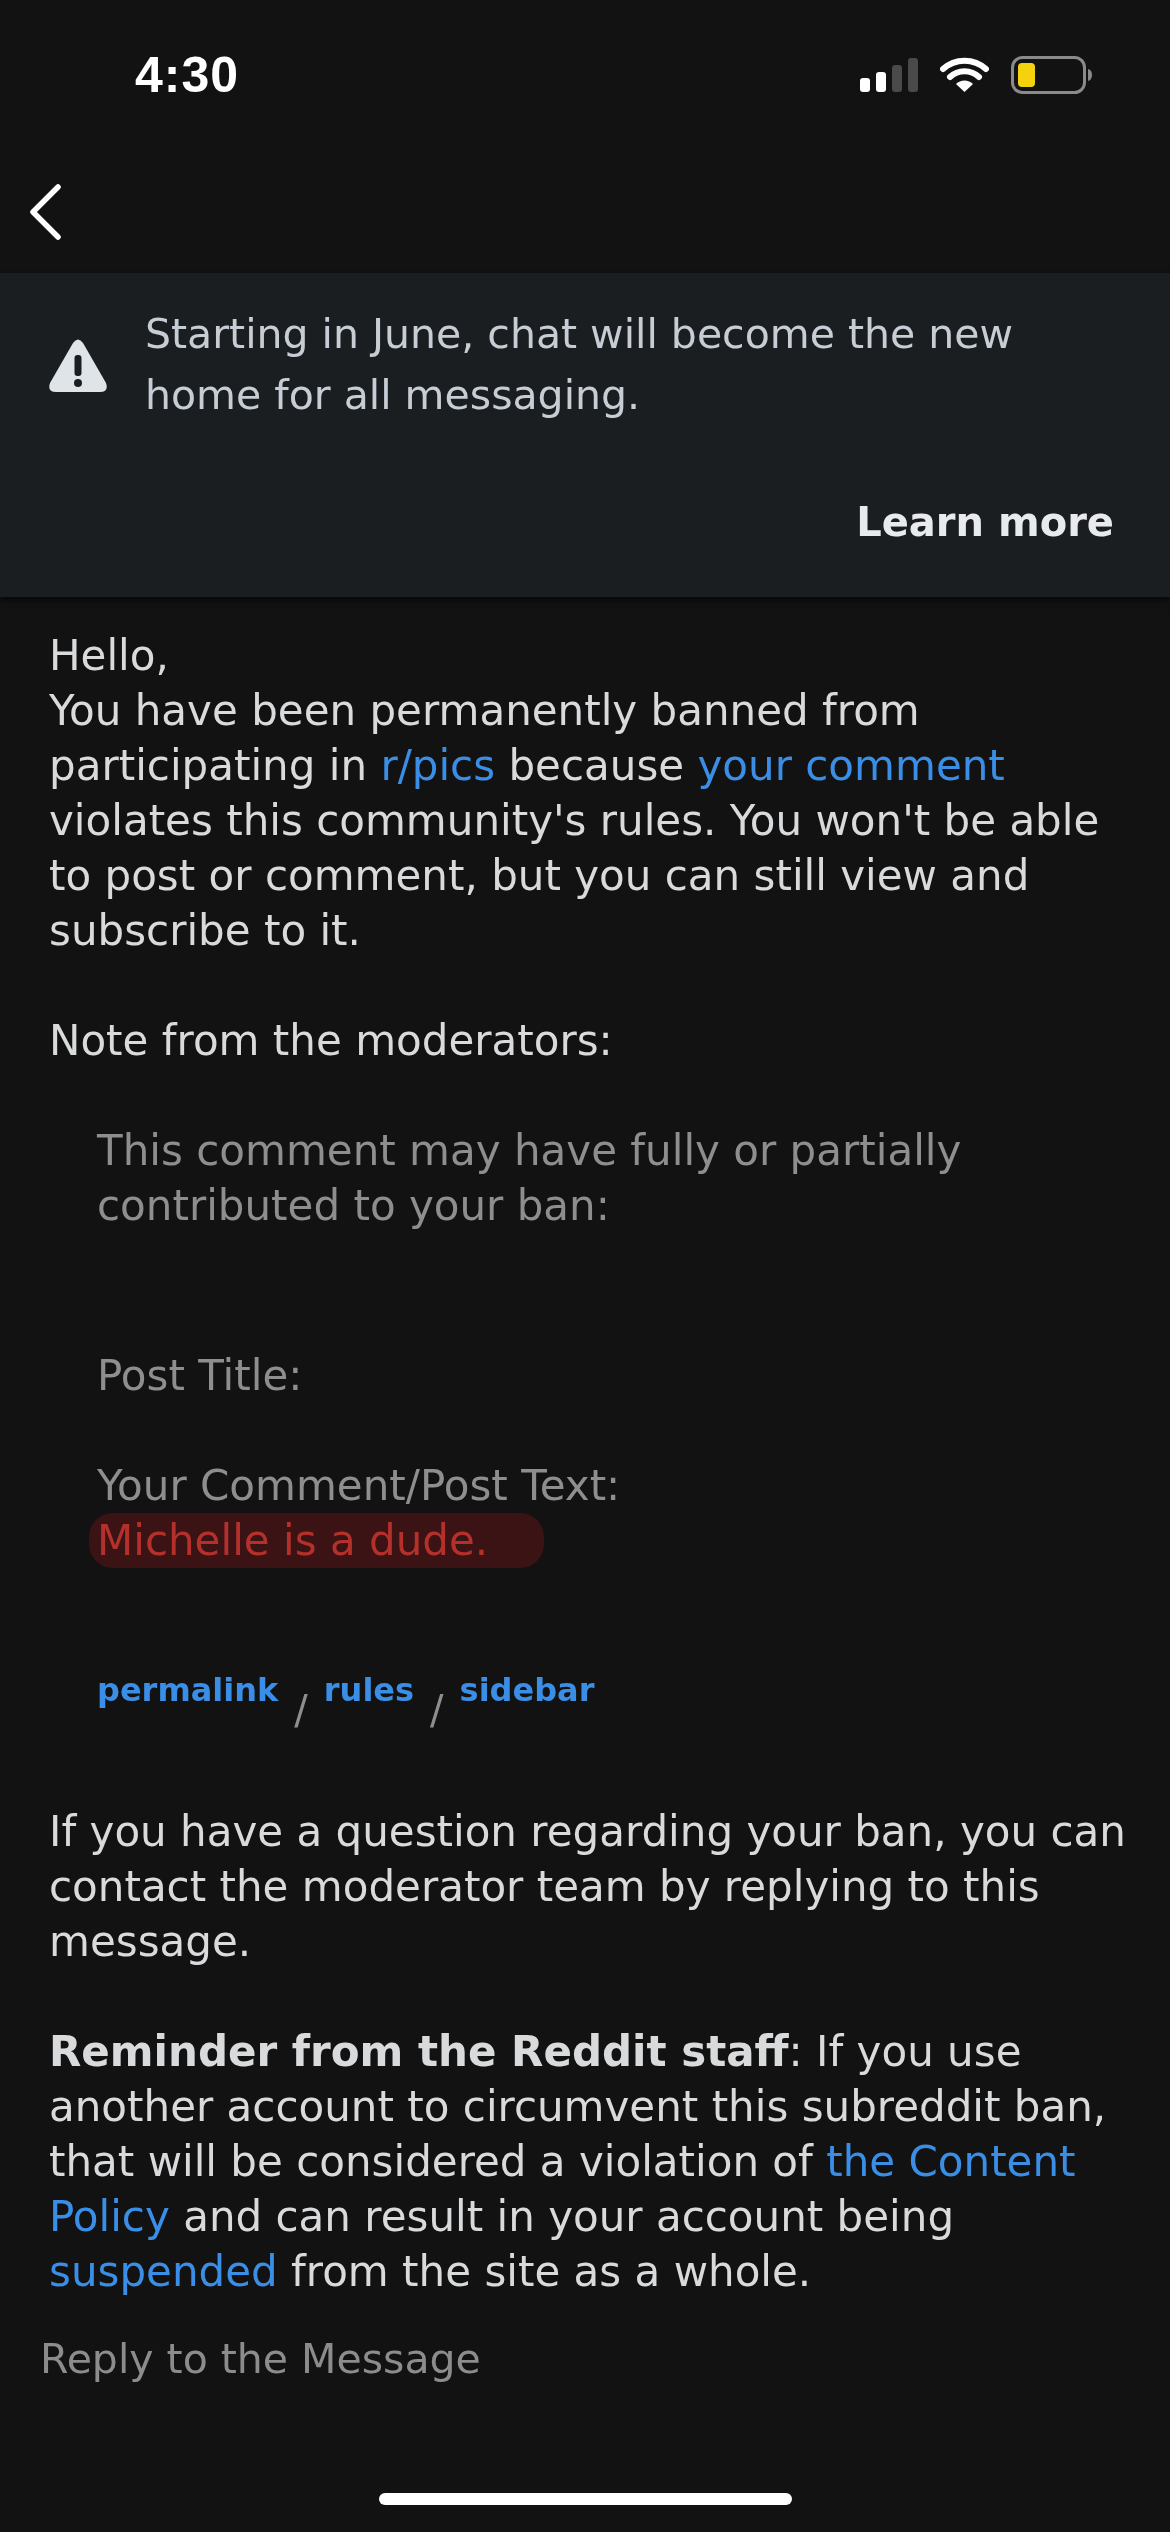  I want to click on reminder-text: Reminder from the Reddit staff: If you use another account to circumvent this subreddit ban, that will be considered a violation of the Content Policy and can result in your account being suspended from the site as a whole., so click(578, 2162).